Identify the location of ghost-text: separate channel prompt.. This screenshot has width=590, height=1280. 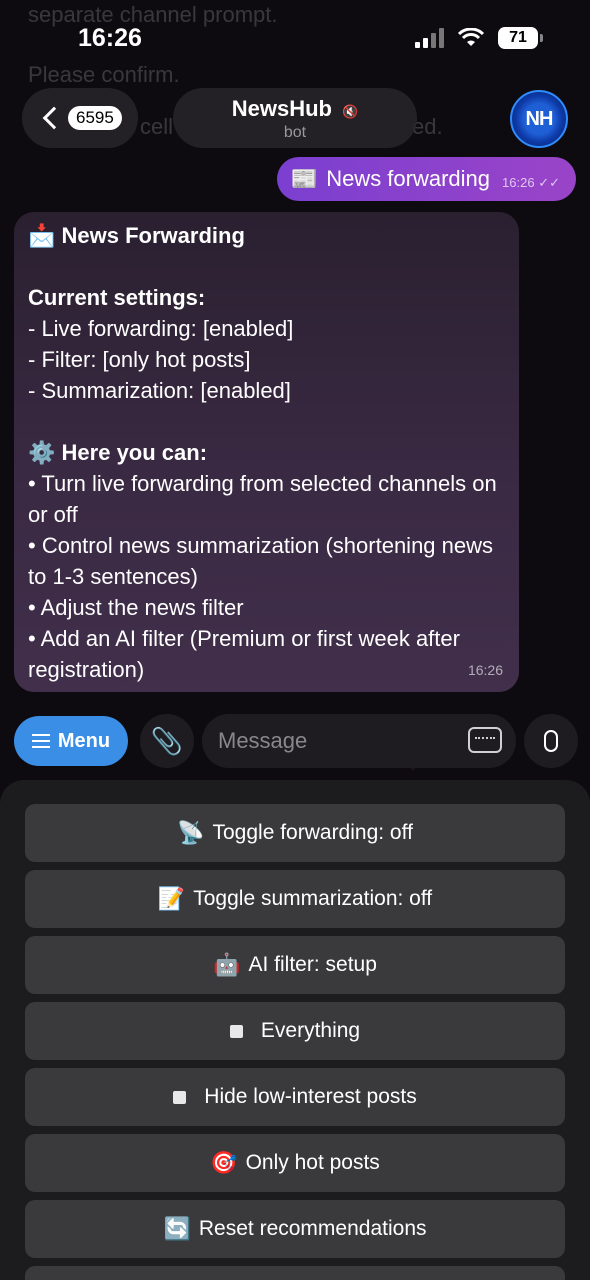
(153, 14).